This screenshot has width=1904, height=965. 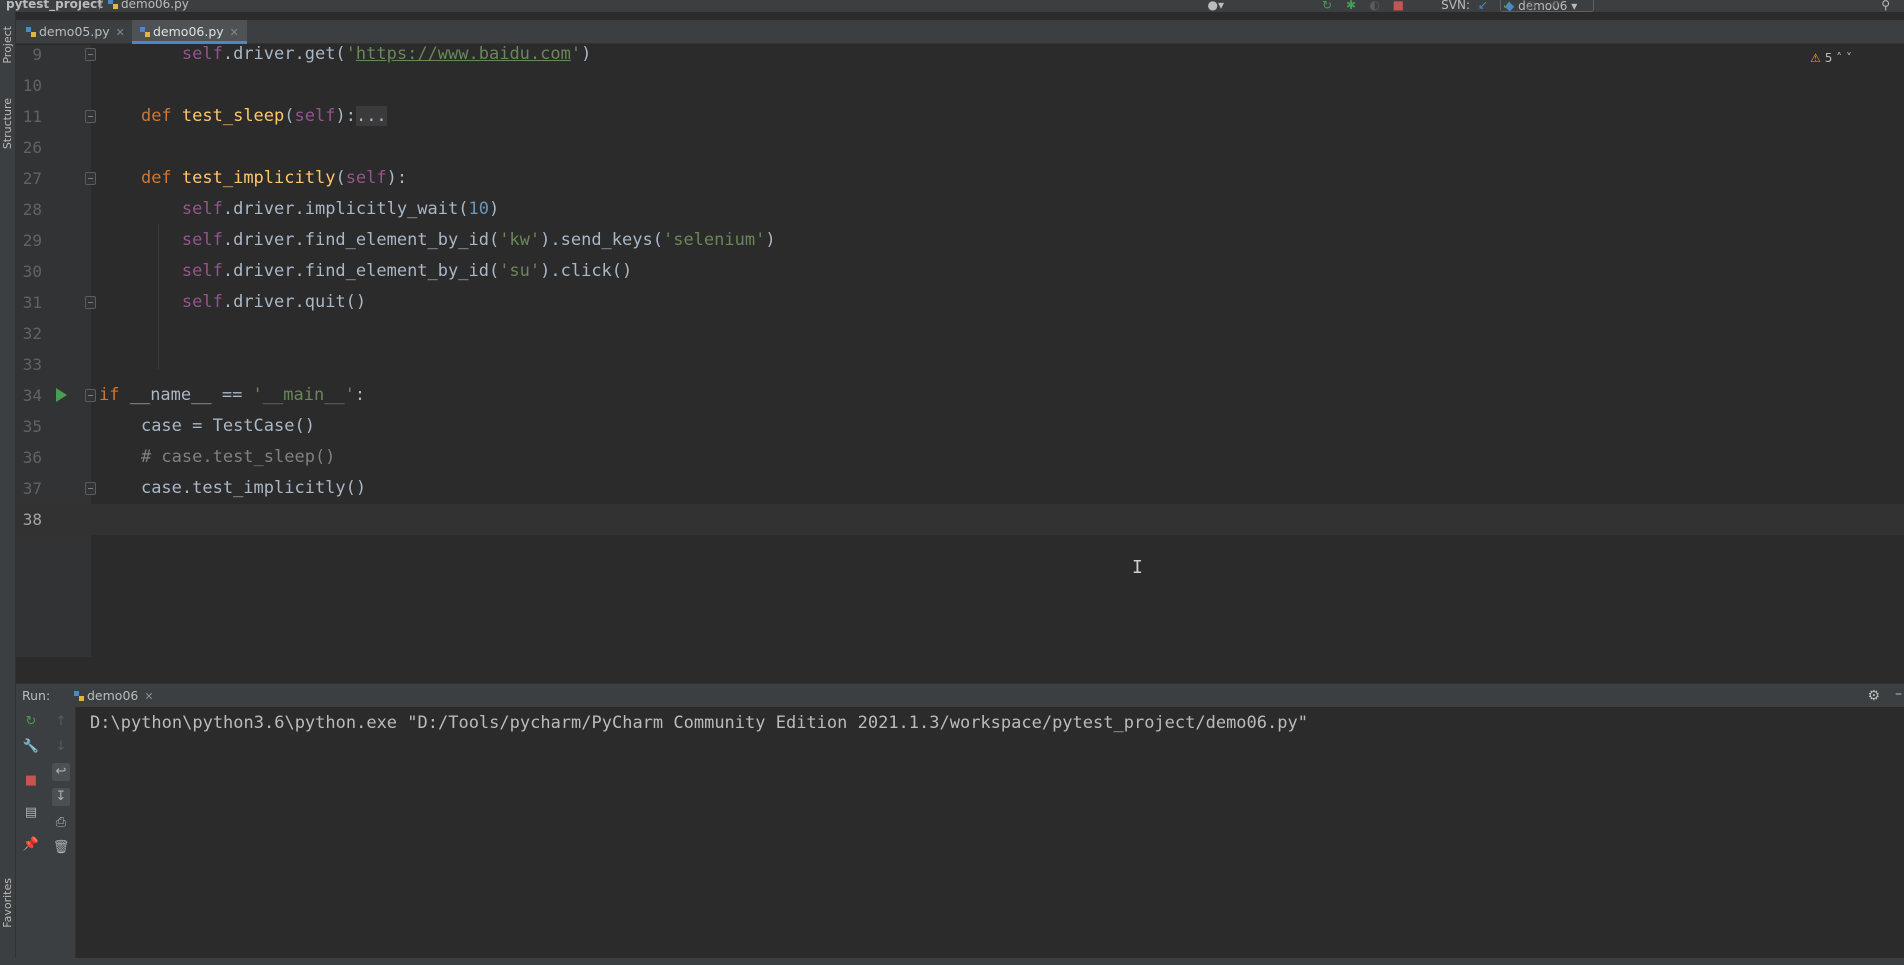 I want to click on project-tool-button: Project, so click(x=7, y=45).